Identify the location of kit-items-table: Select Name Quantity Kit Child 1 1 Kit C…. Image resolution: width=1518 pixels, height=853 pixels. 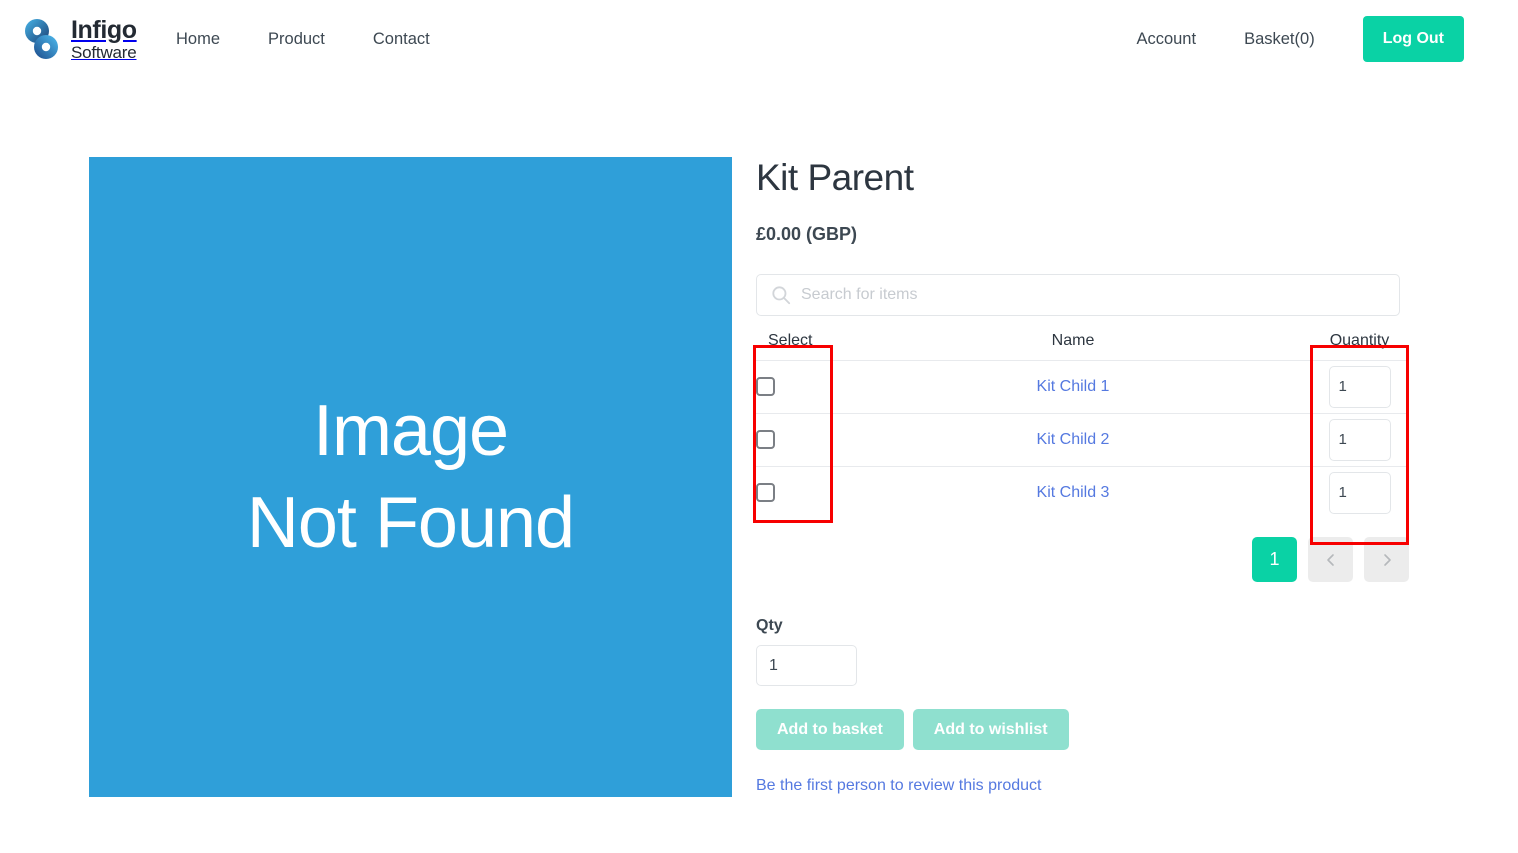
(1082, 425).